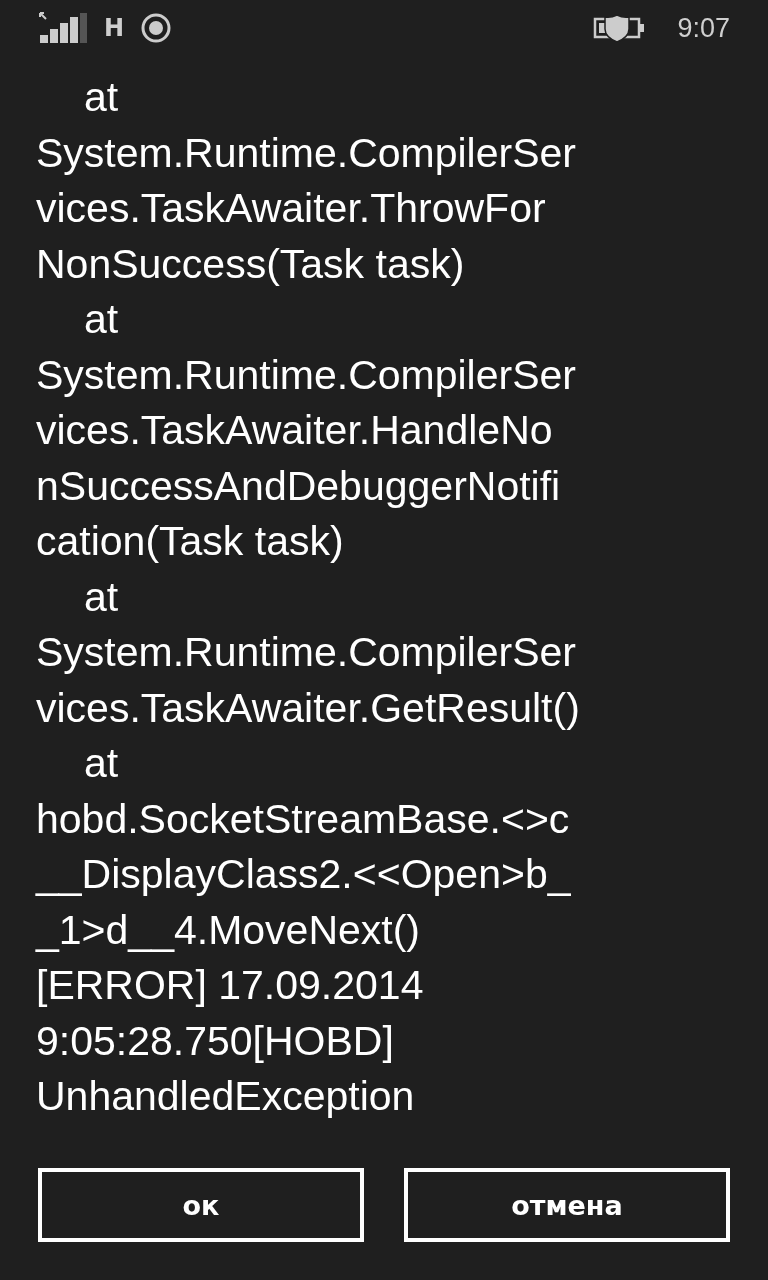  What do you see at coordinates (156, 28) in the screenshot?
I see `location-icon` at bounding box center [156, 28].